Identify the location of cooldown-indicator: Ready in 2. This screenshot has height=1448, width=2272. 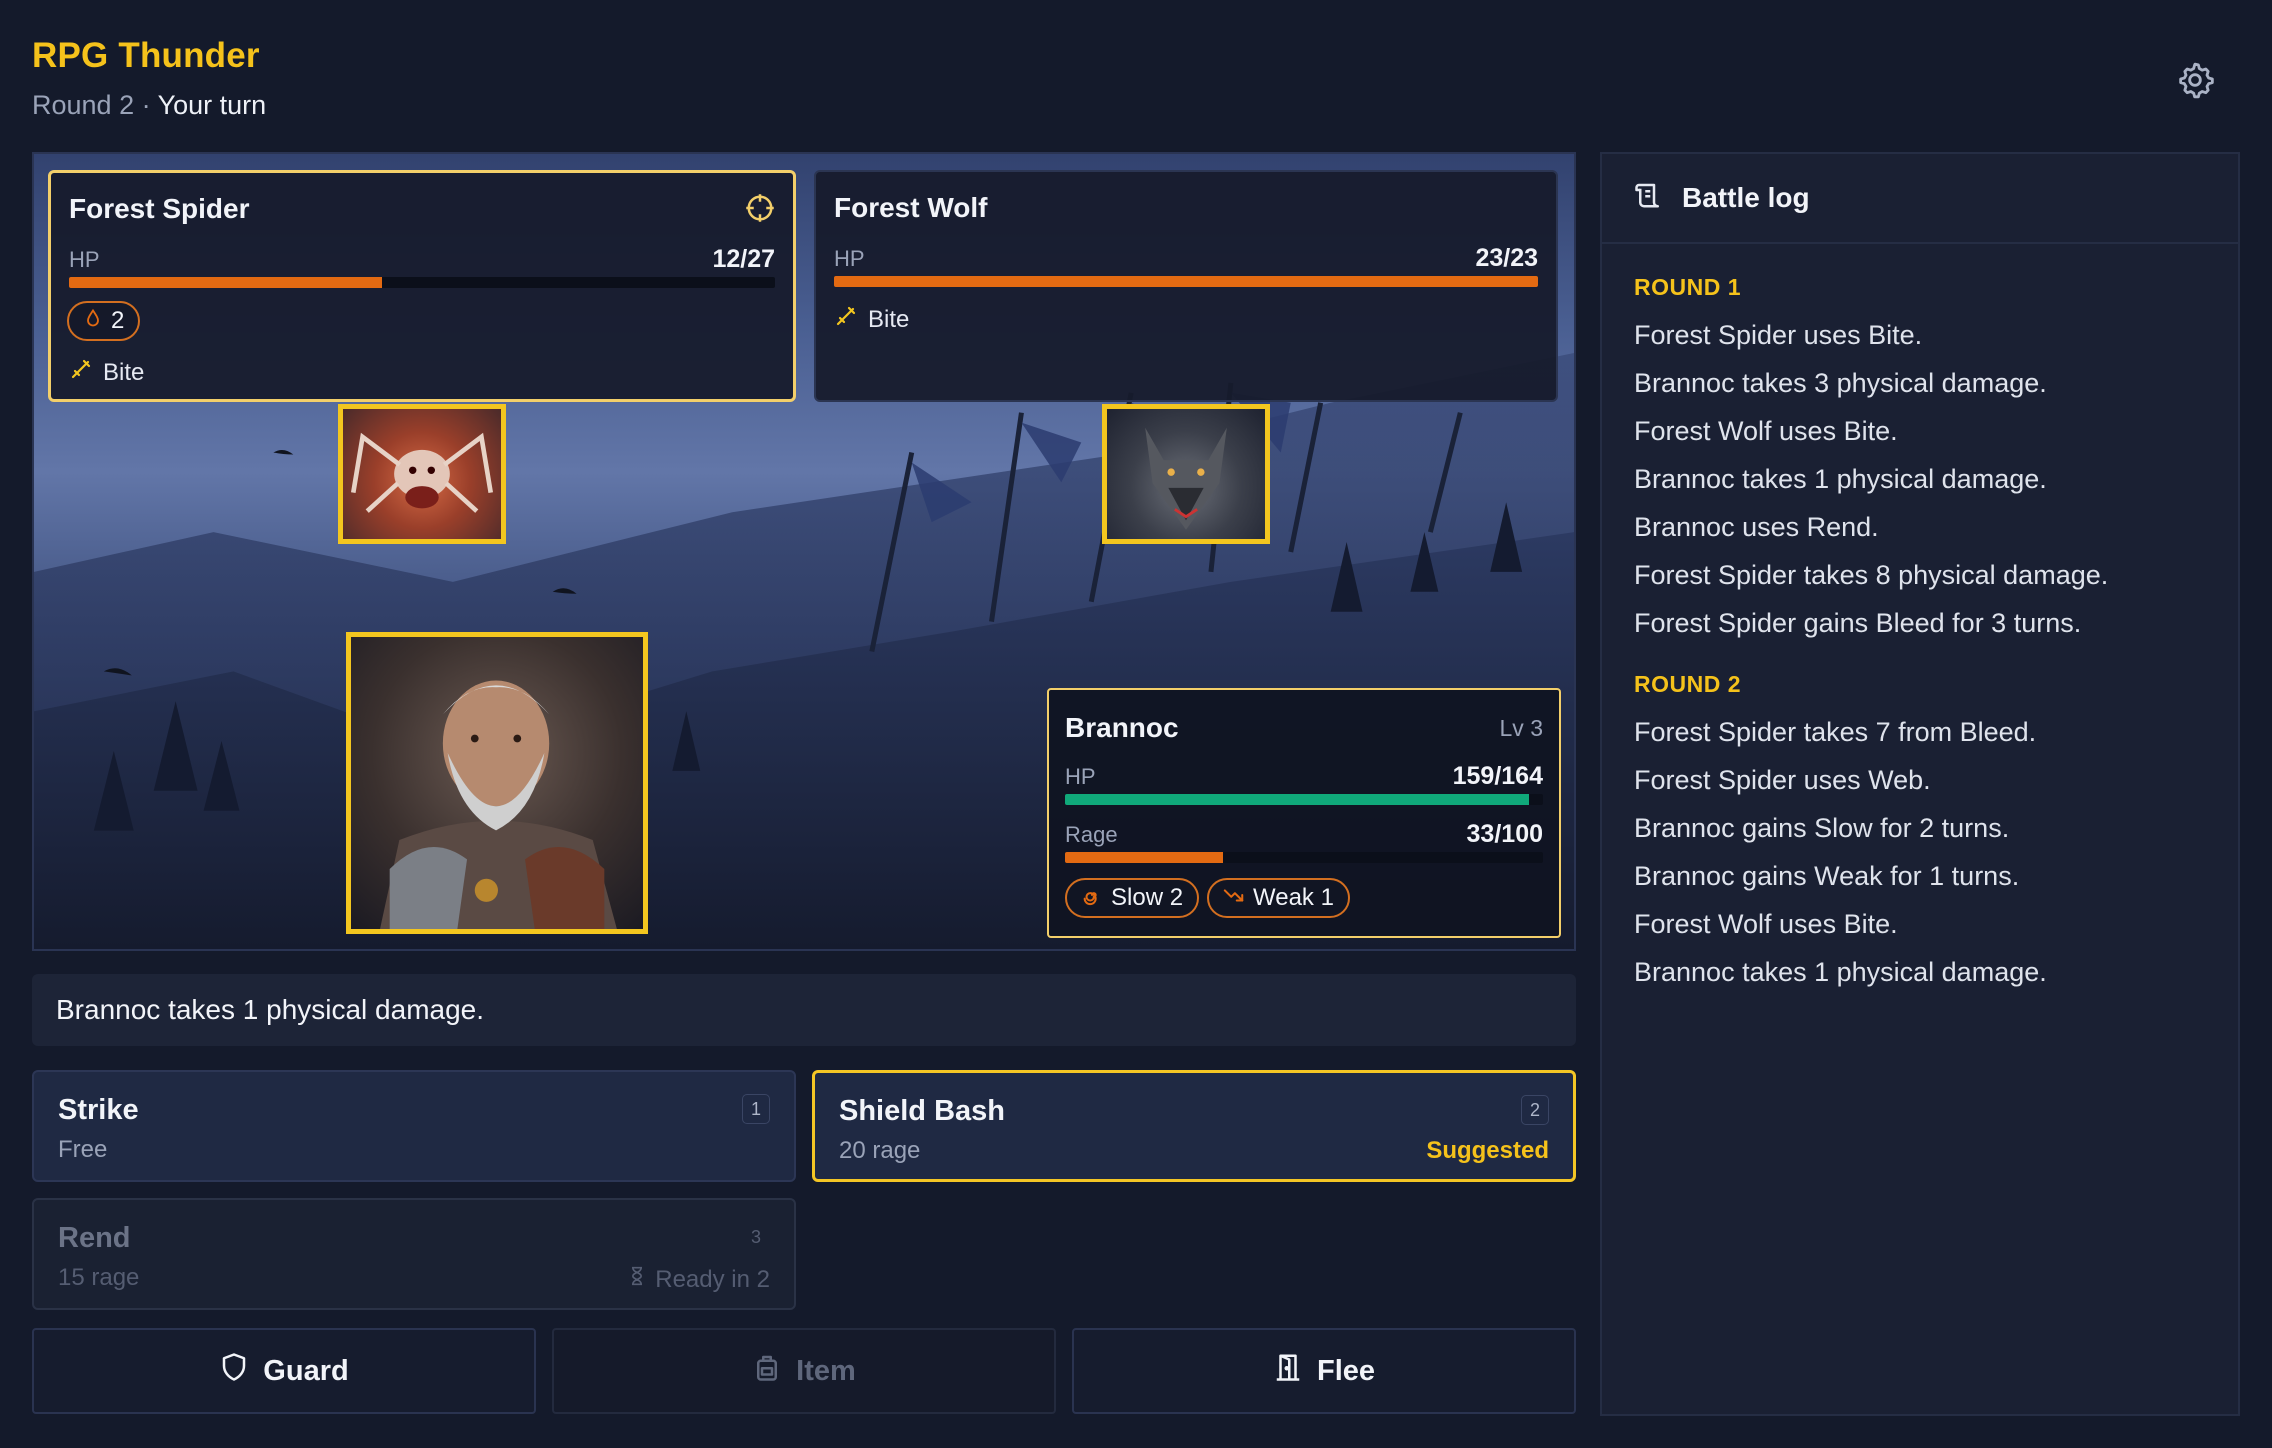
(698, 1279).